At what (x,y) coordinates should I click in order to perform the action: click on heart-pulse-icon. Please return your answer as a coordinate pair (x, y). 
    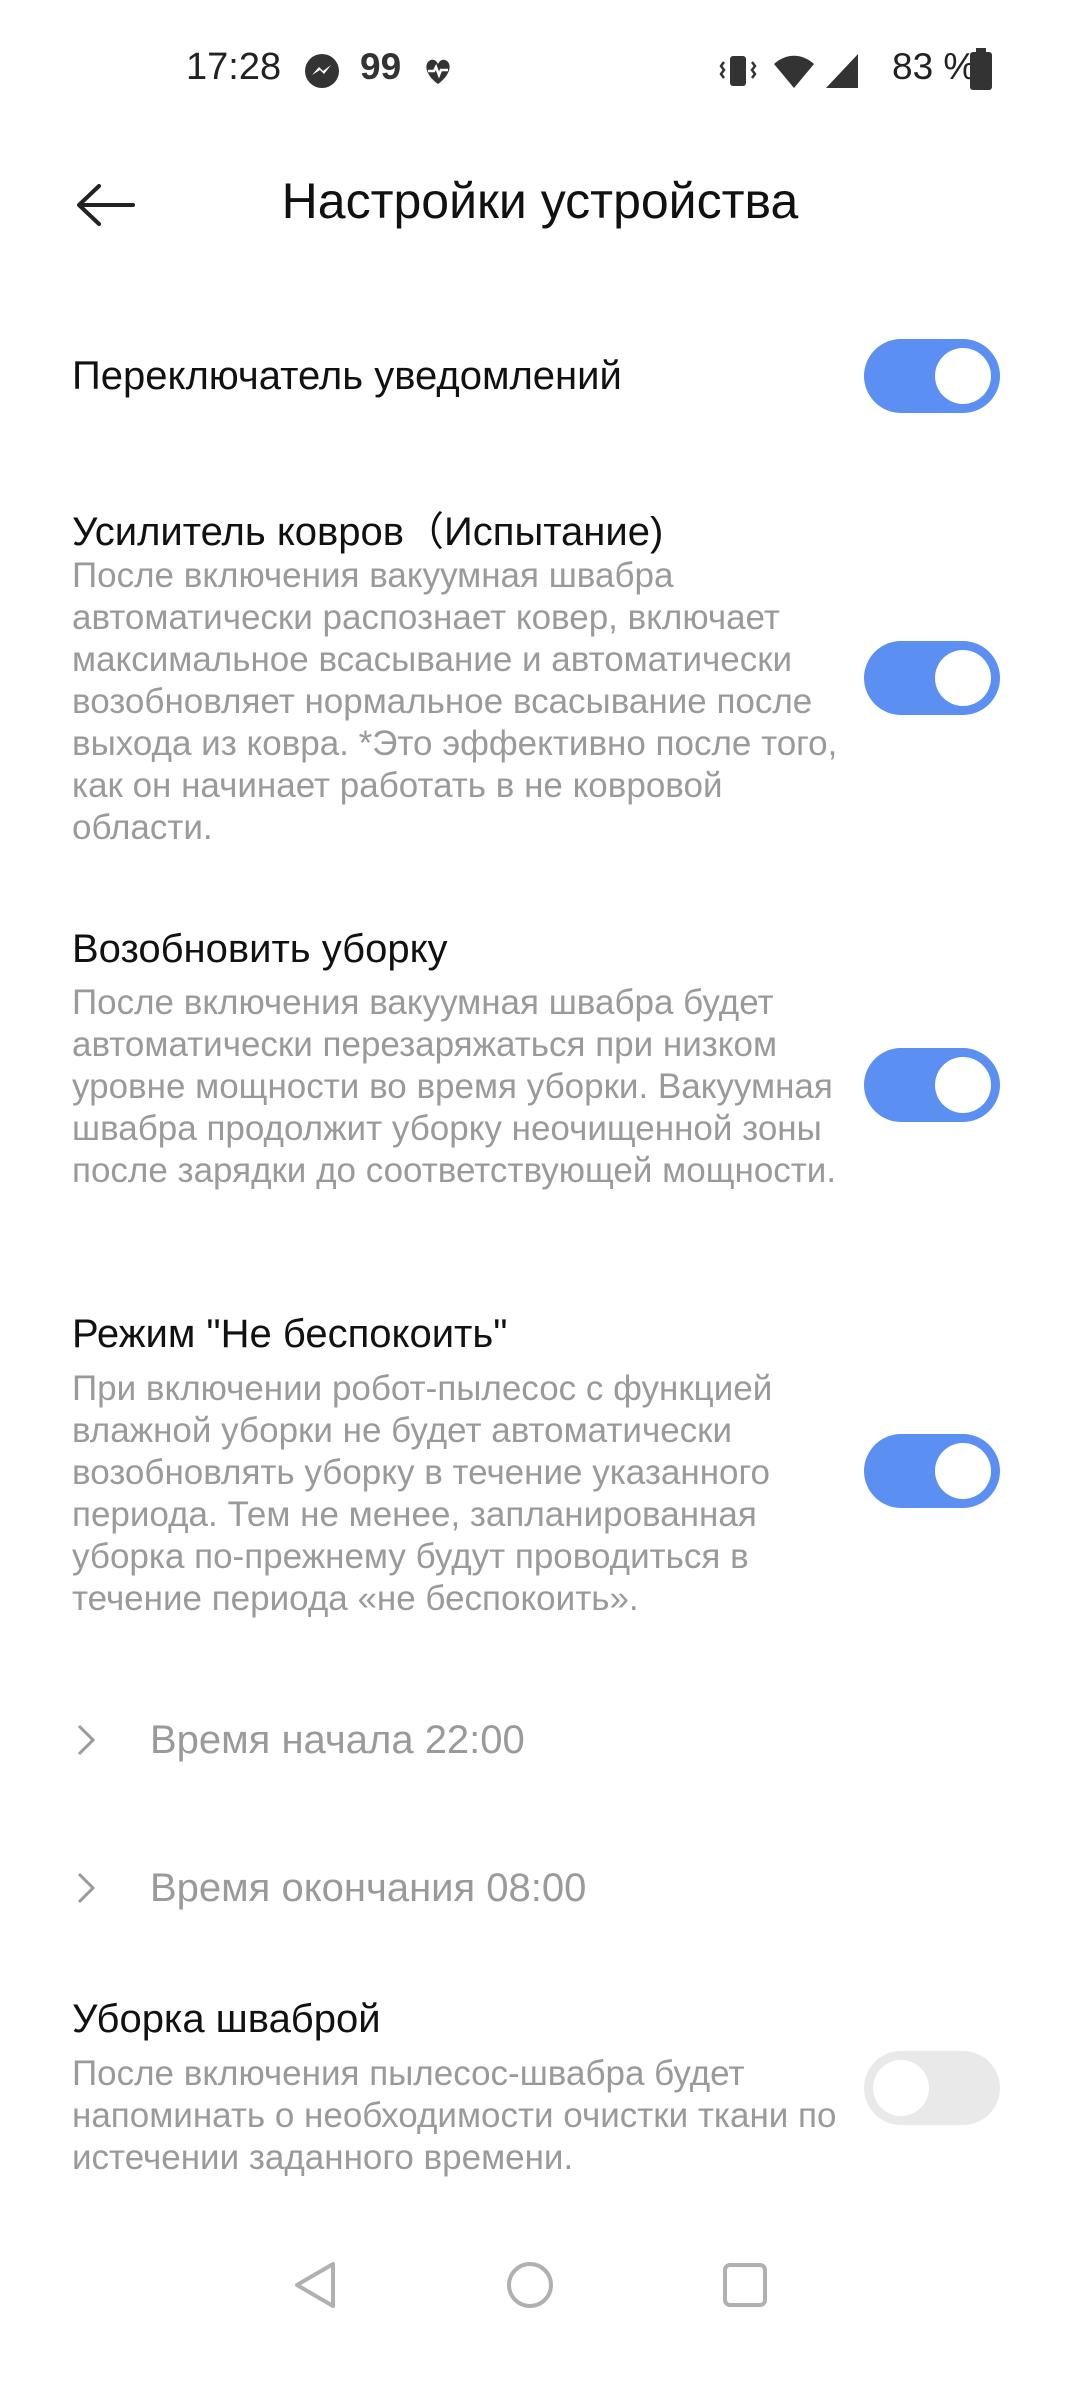
    Looking at the image, I should click on (438, 71).